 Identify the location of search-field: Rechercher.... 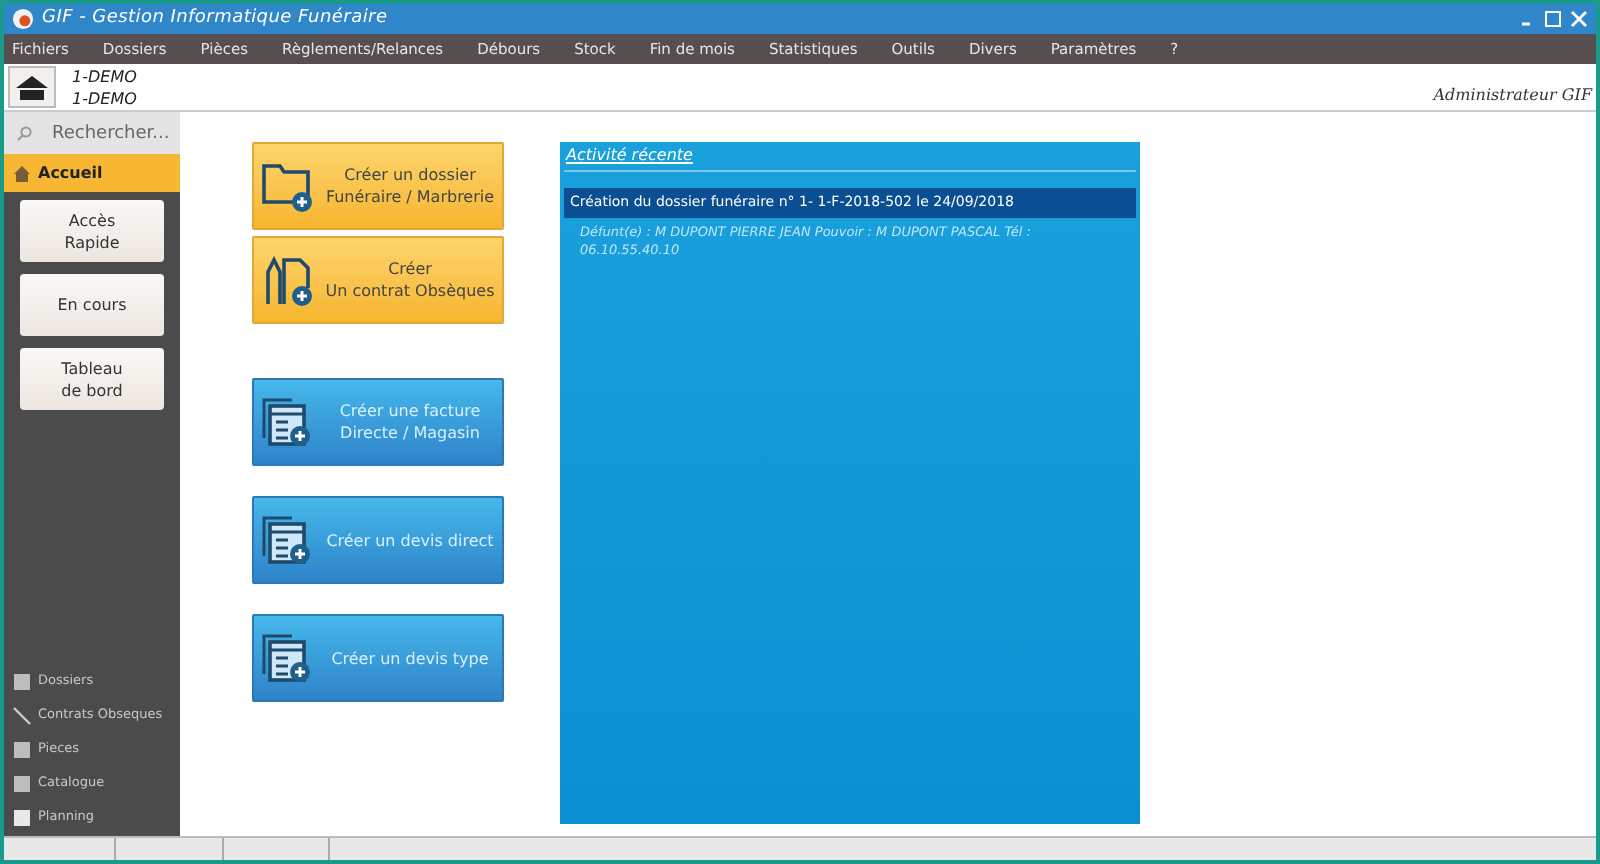
(92, 133).